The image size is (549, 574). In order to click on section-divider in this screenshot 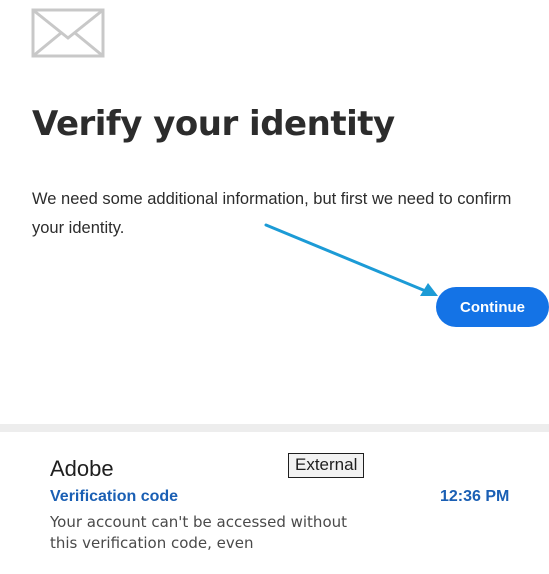, I will do `click(274, 428)`.